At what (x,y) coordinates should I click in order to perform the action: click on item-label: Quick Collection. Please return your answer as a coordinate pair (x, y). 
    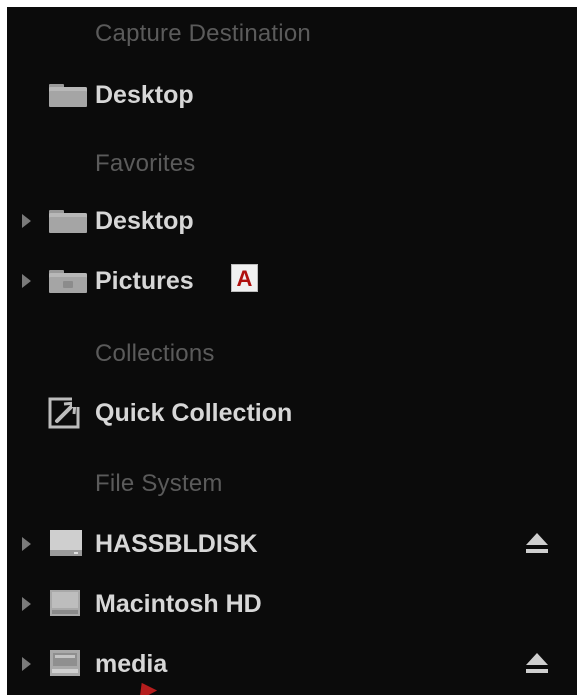
    Looking at the image, I should click on (194, 413).